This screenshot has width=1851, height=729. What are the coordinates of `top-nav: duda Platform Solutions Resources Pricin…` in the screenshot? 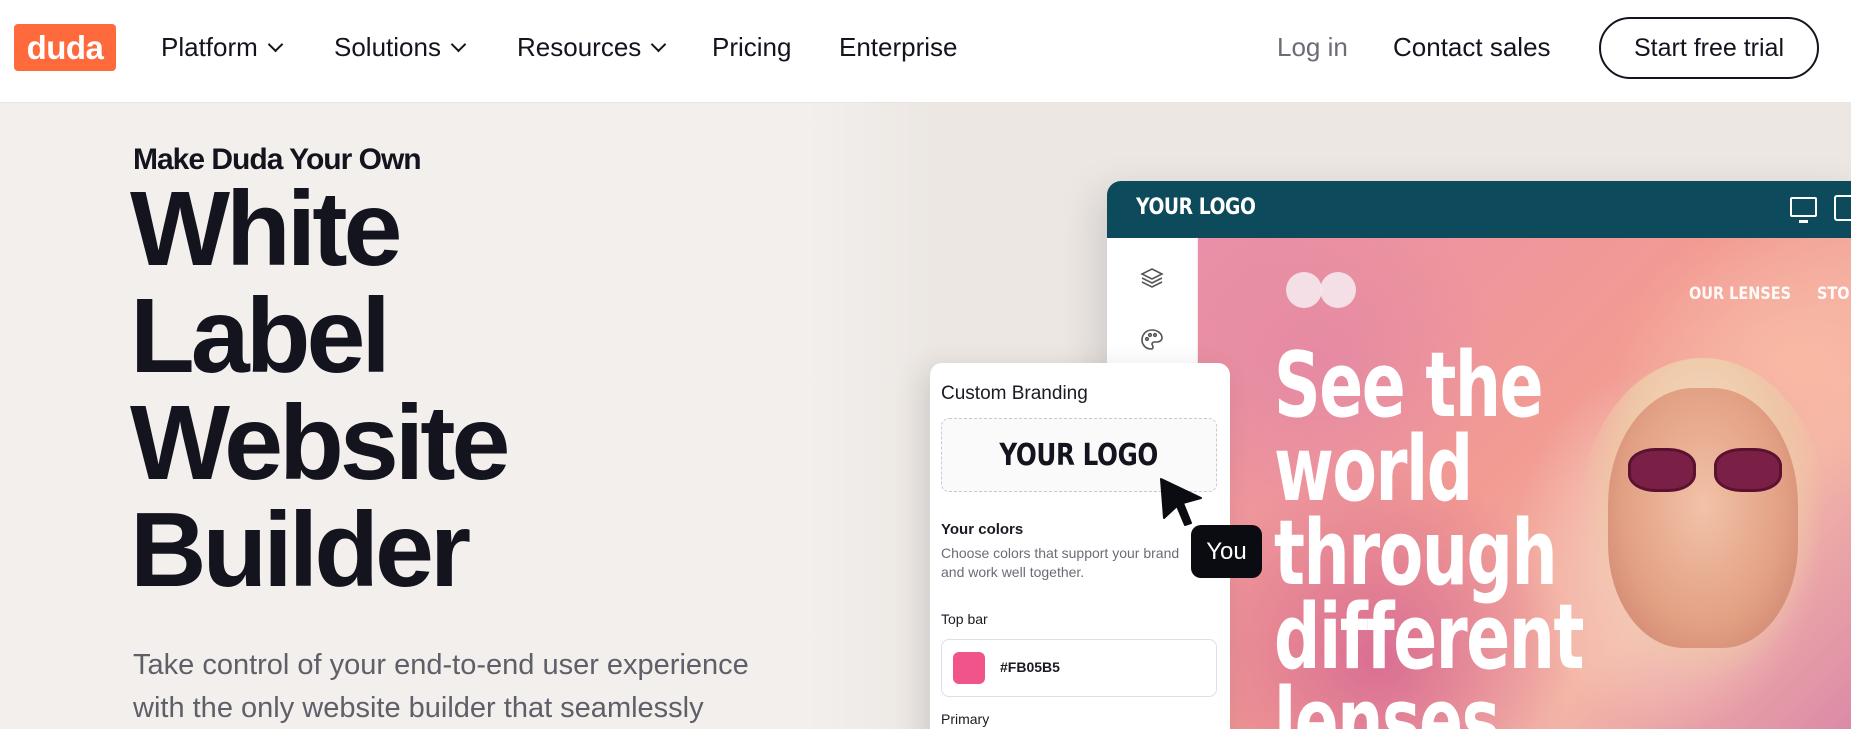 It's located at (925, 51).